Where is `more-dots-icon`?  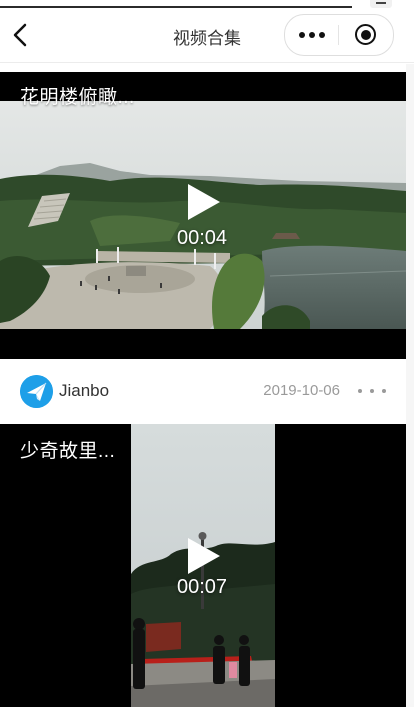
more-dots-icon is located at coordinates (301, 35).